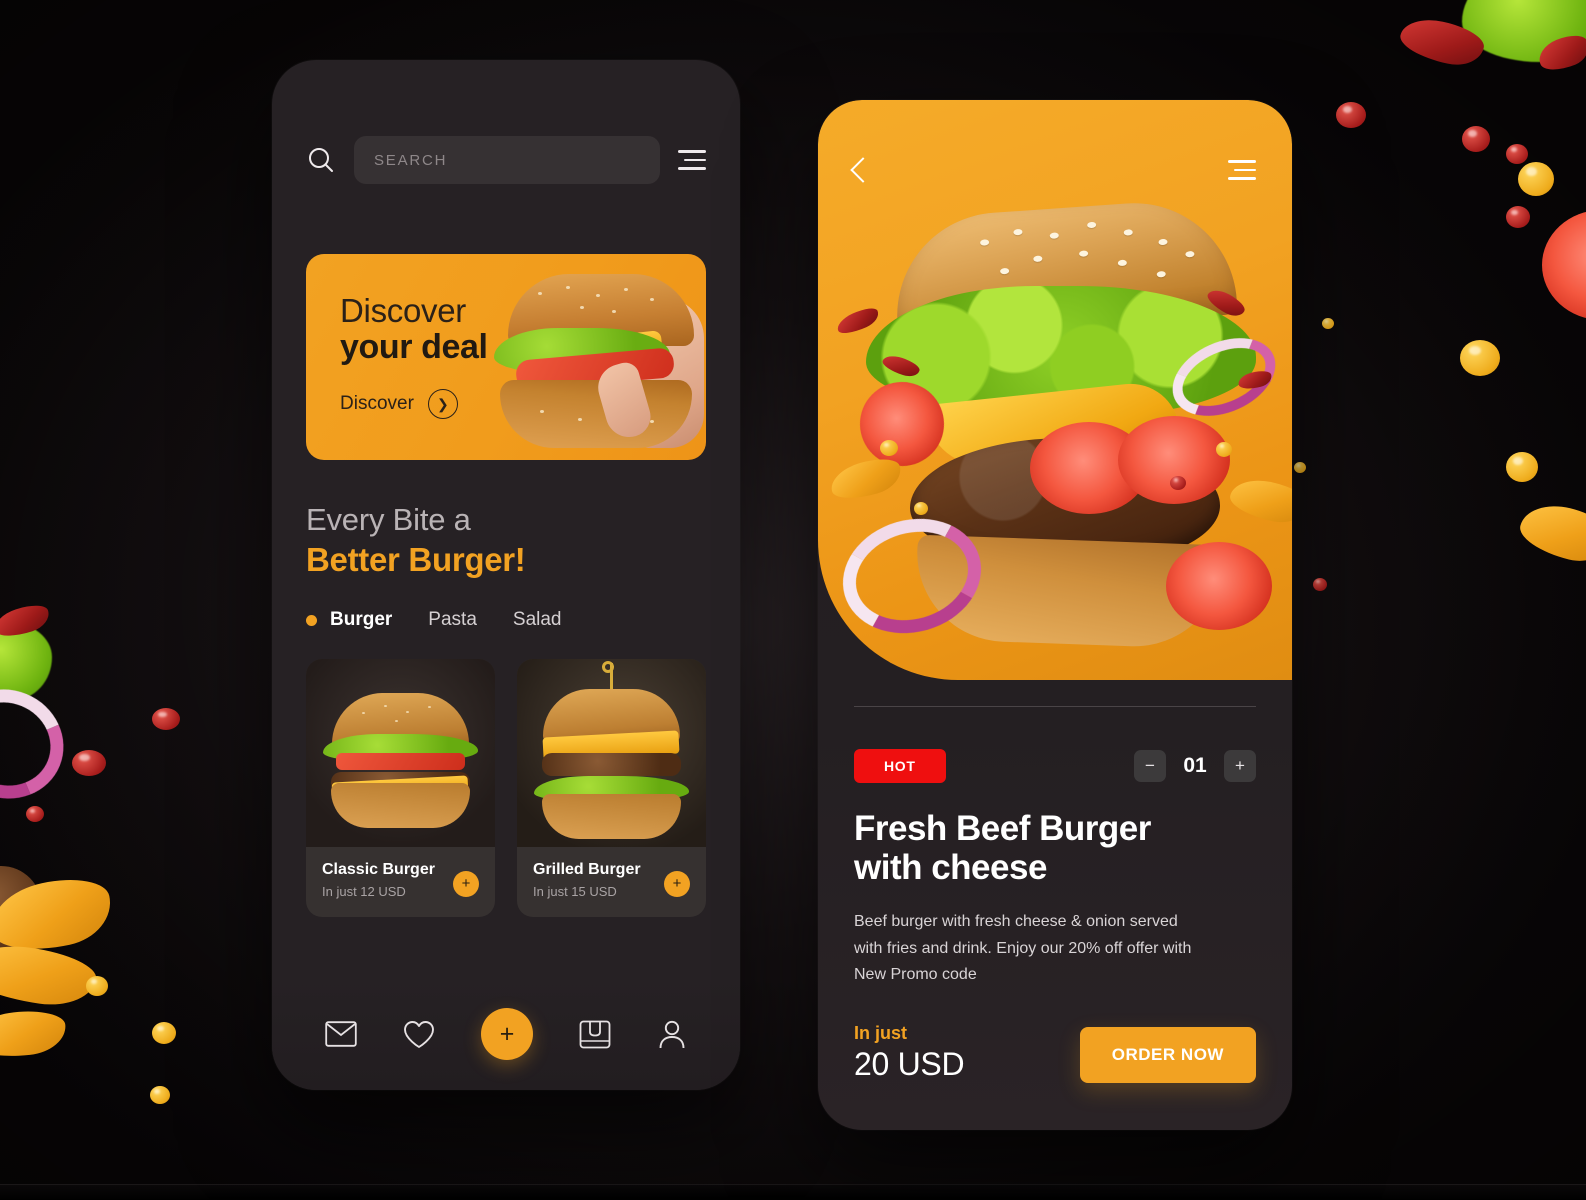 The width and height of the screenshot is (1586, 1200). Describe the element at coordinates (1240, 766) in the screenshot. I see `quantity-increment-button: +` at that location.